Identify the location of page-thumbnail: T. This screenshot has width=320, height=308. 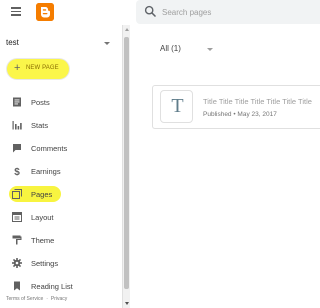
(176, 106).